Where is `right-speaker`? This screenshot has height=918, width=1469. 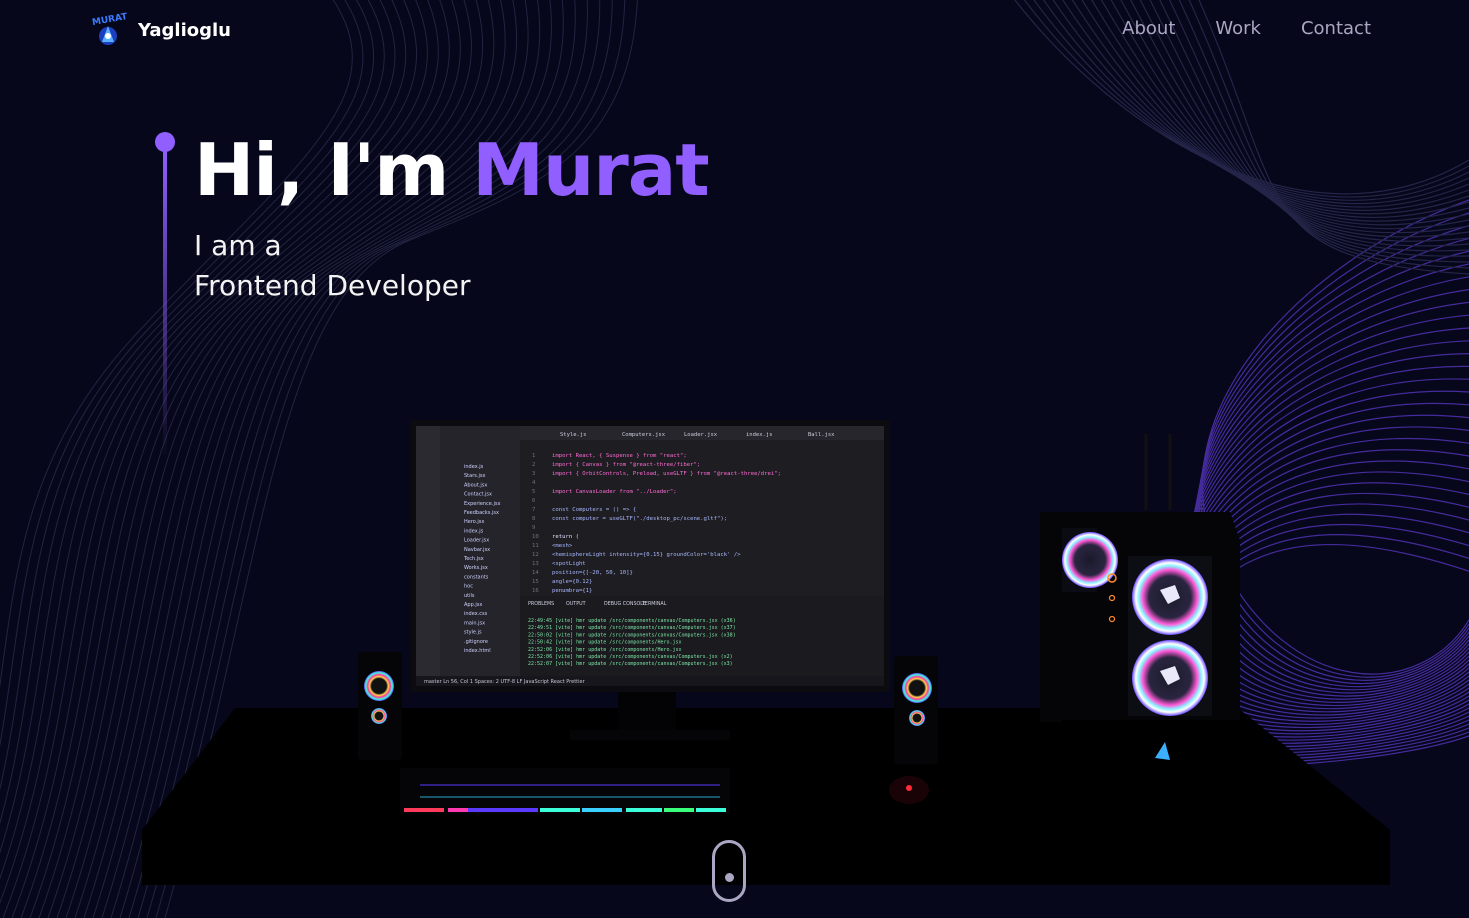
right-speaker is located at coordinates (916, 710).